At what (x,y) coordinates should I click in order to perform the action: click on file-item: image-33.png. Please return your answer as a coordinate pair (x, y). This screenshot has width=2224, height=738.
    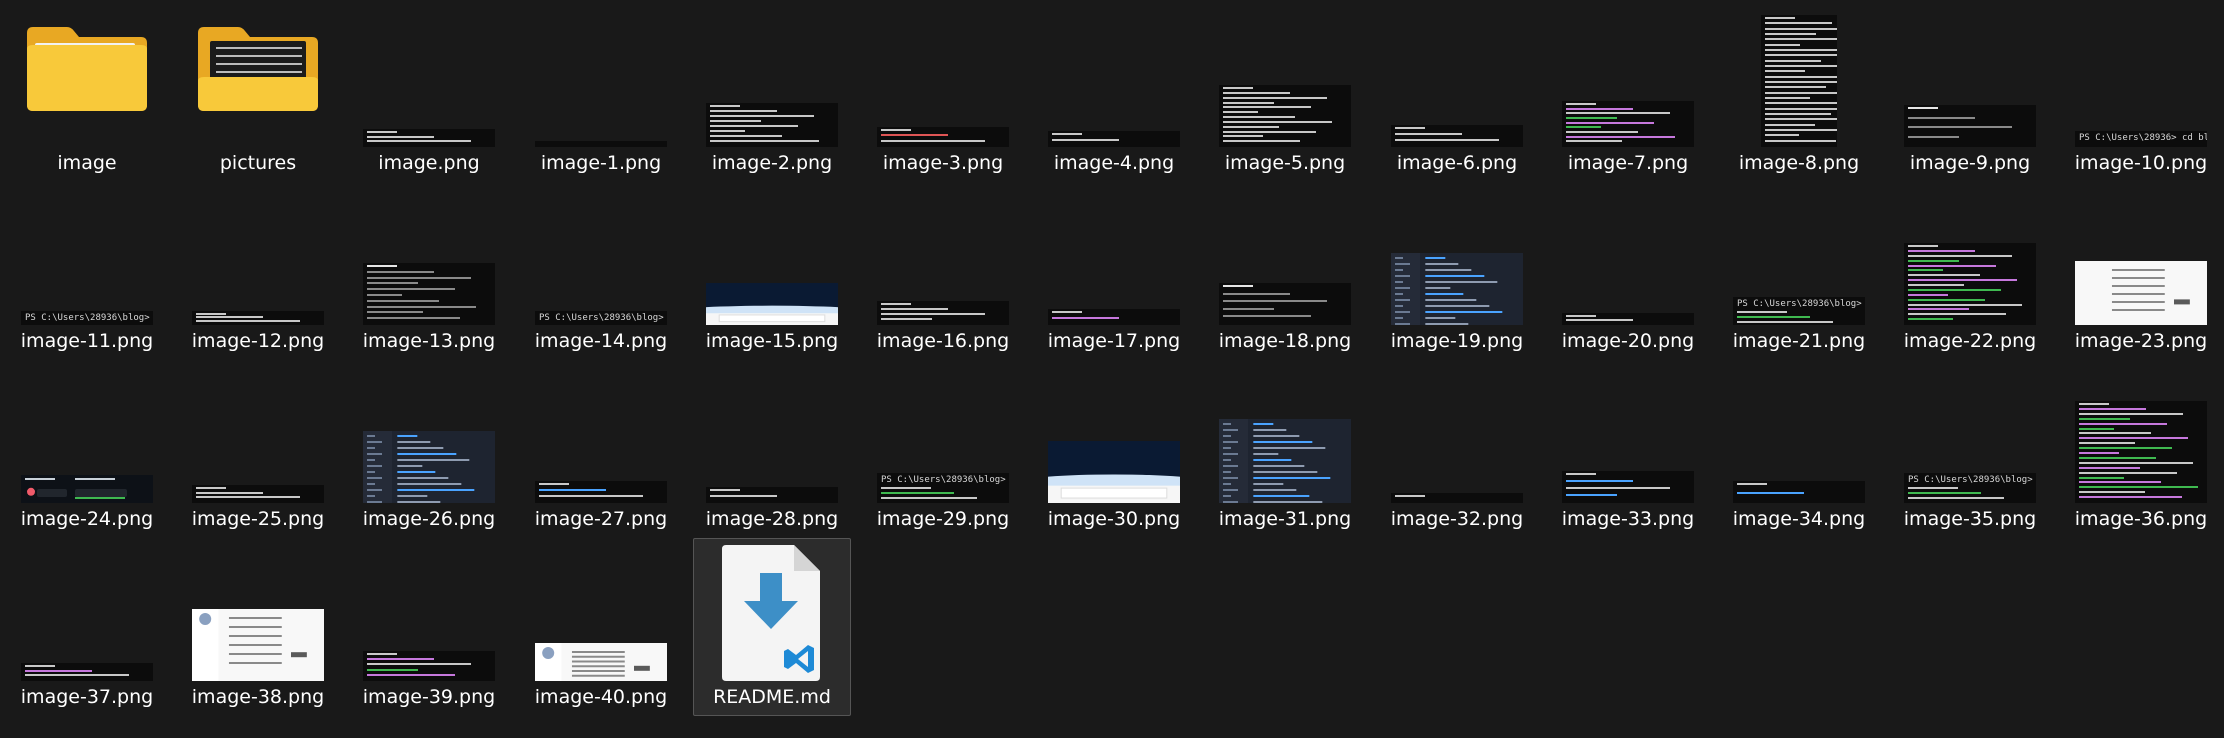
    Looking at the image, I should click on (1628, 449).